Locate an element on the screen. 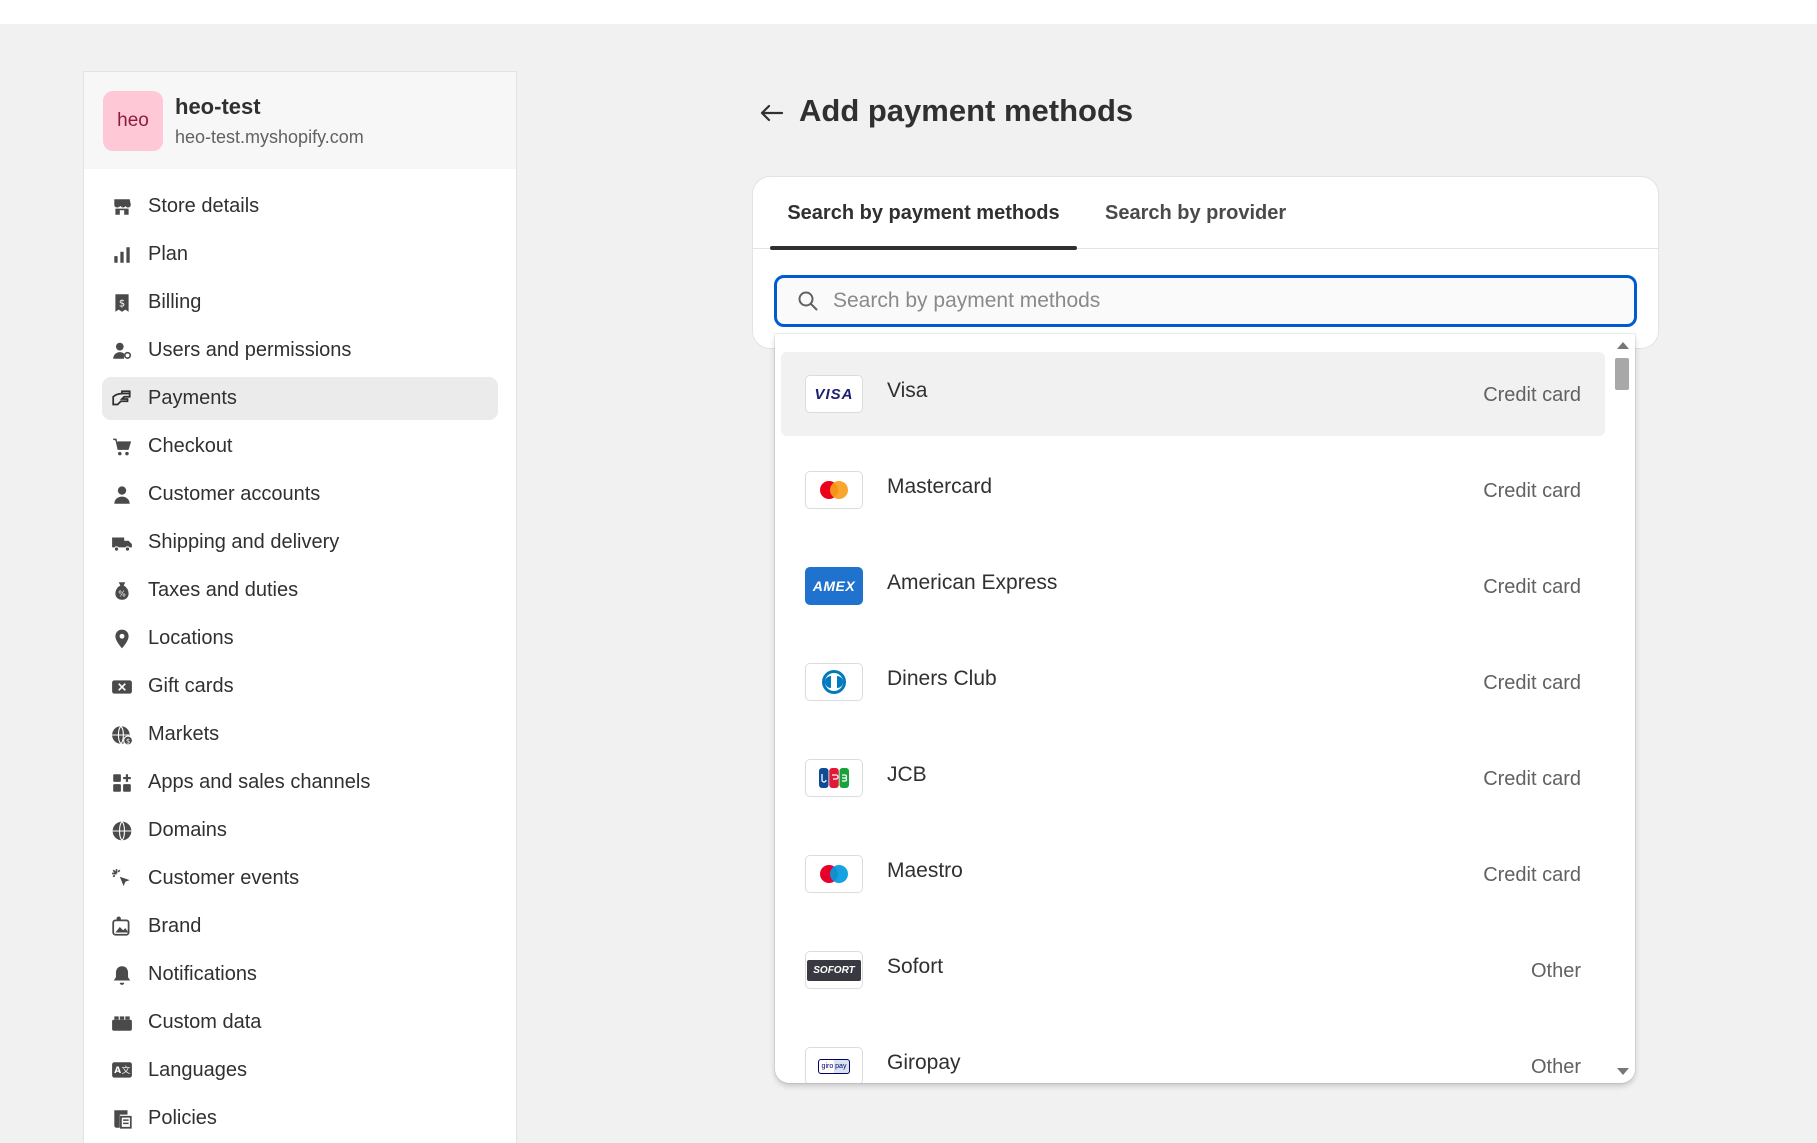 The height and width of the screenshot is (1143, 1817). policy-icon is located at coordinates (122, 1119).